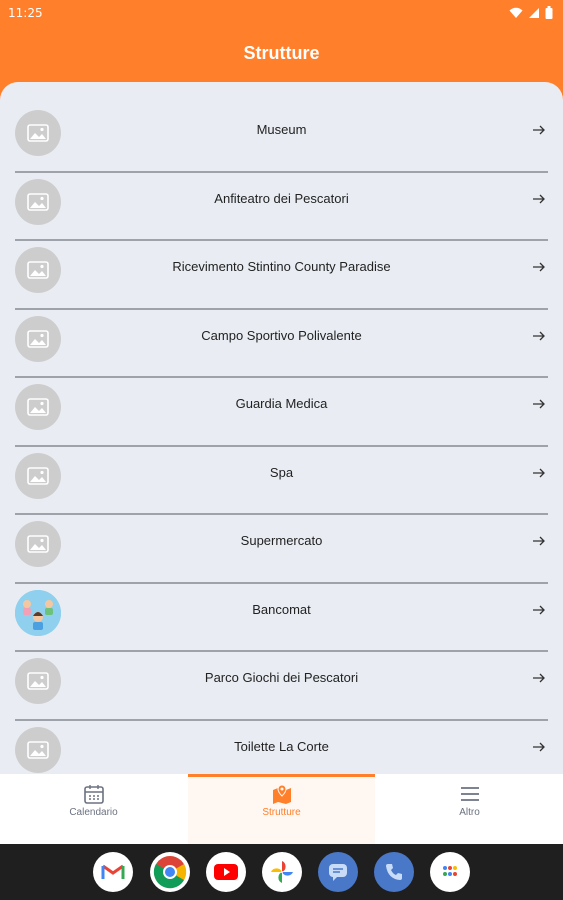 Image resolution: width=563 pixels, height=900 pixels. I want to click on tab-strutture: Strutture, so click(281, 809).